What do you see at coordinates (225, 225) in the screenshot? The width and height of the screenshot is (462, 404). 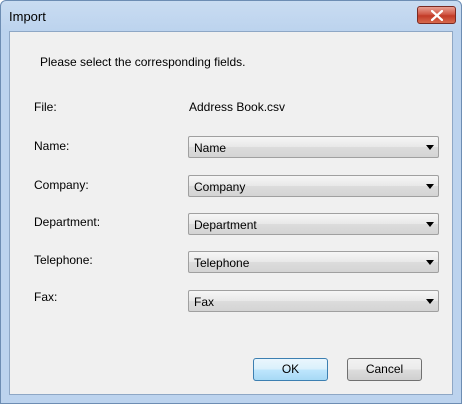 I see `department-field-selected-value: Department` at bounding box center [225, 225].